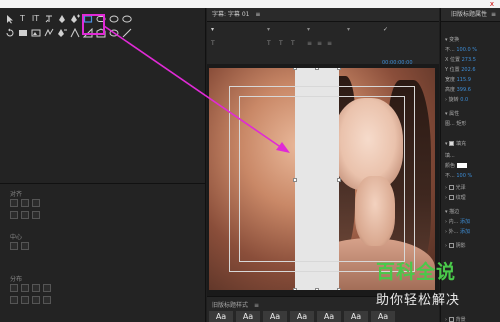  What do you see at coordinates (455, 143) in the screenshot?
I see `fill-row: ▾ 填充` at bounding box center [455, 143].